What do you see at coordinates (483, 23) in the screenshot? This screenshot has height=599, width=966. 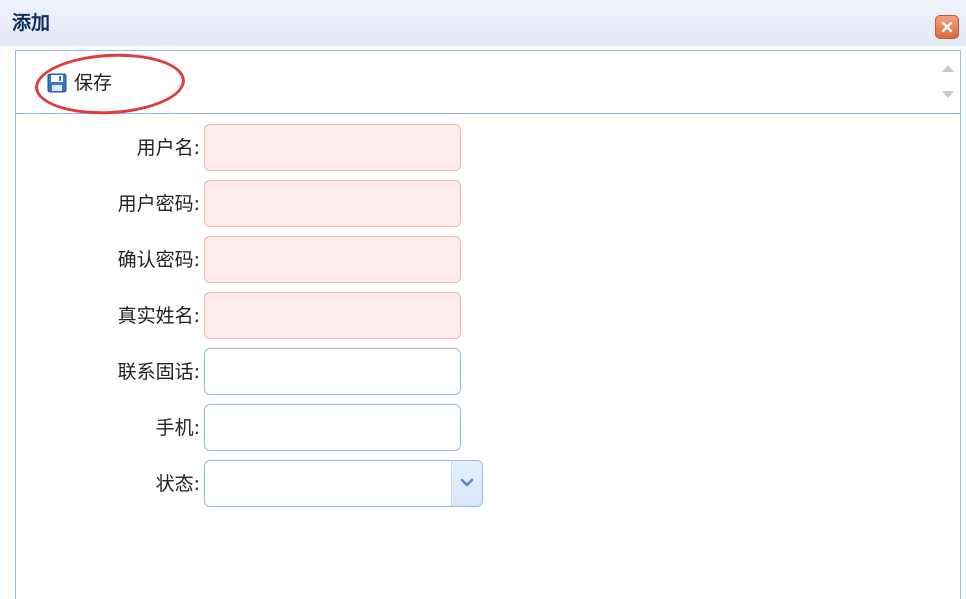 I see `dialog-titlebar: 添加` at bounding box center [483, 23].